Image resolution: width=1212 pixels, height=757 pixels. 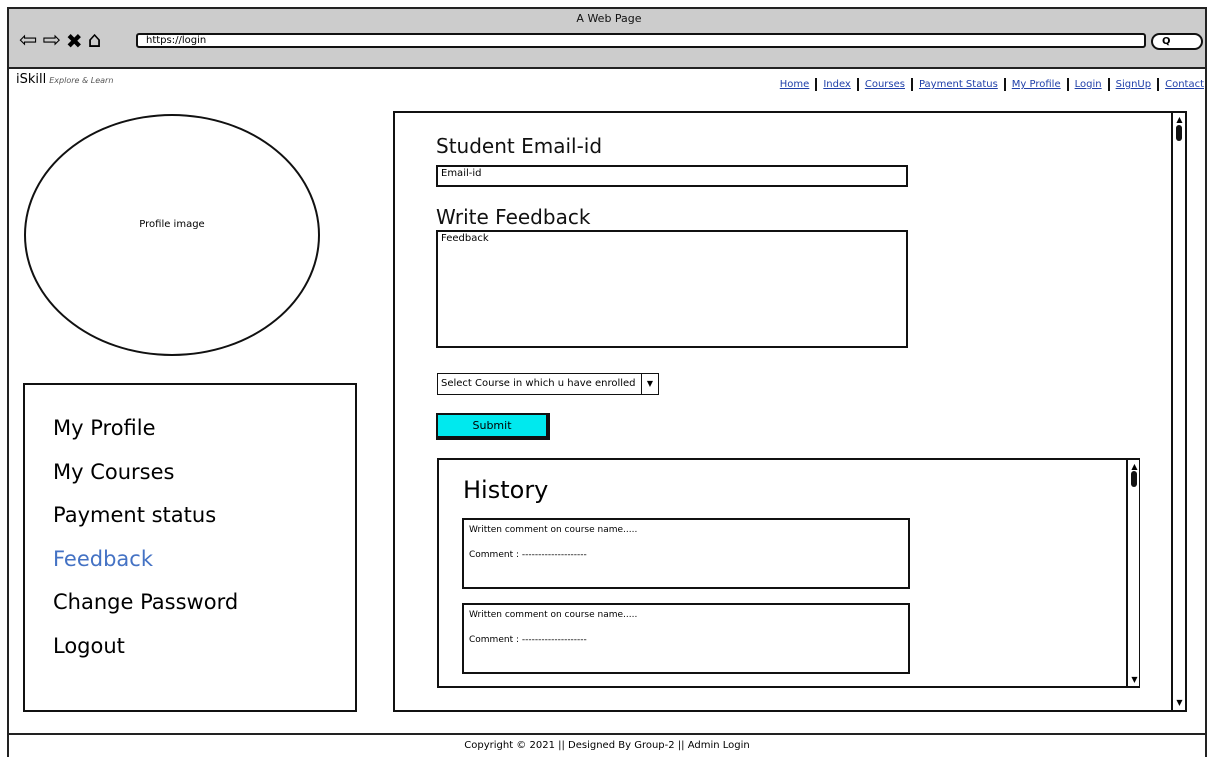 What do you see at coordinates (1132, 573) in the screenshot?
I see `history-scrollbar: ▲ ▼` at bounding box center [1132, 573].